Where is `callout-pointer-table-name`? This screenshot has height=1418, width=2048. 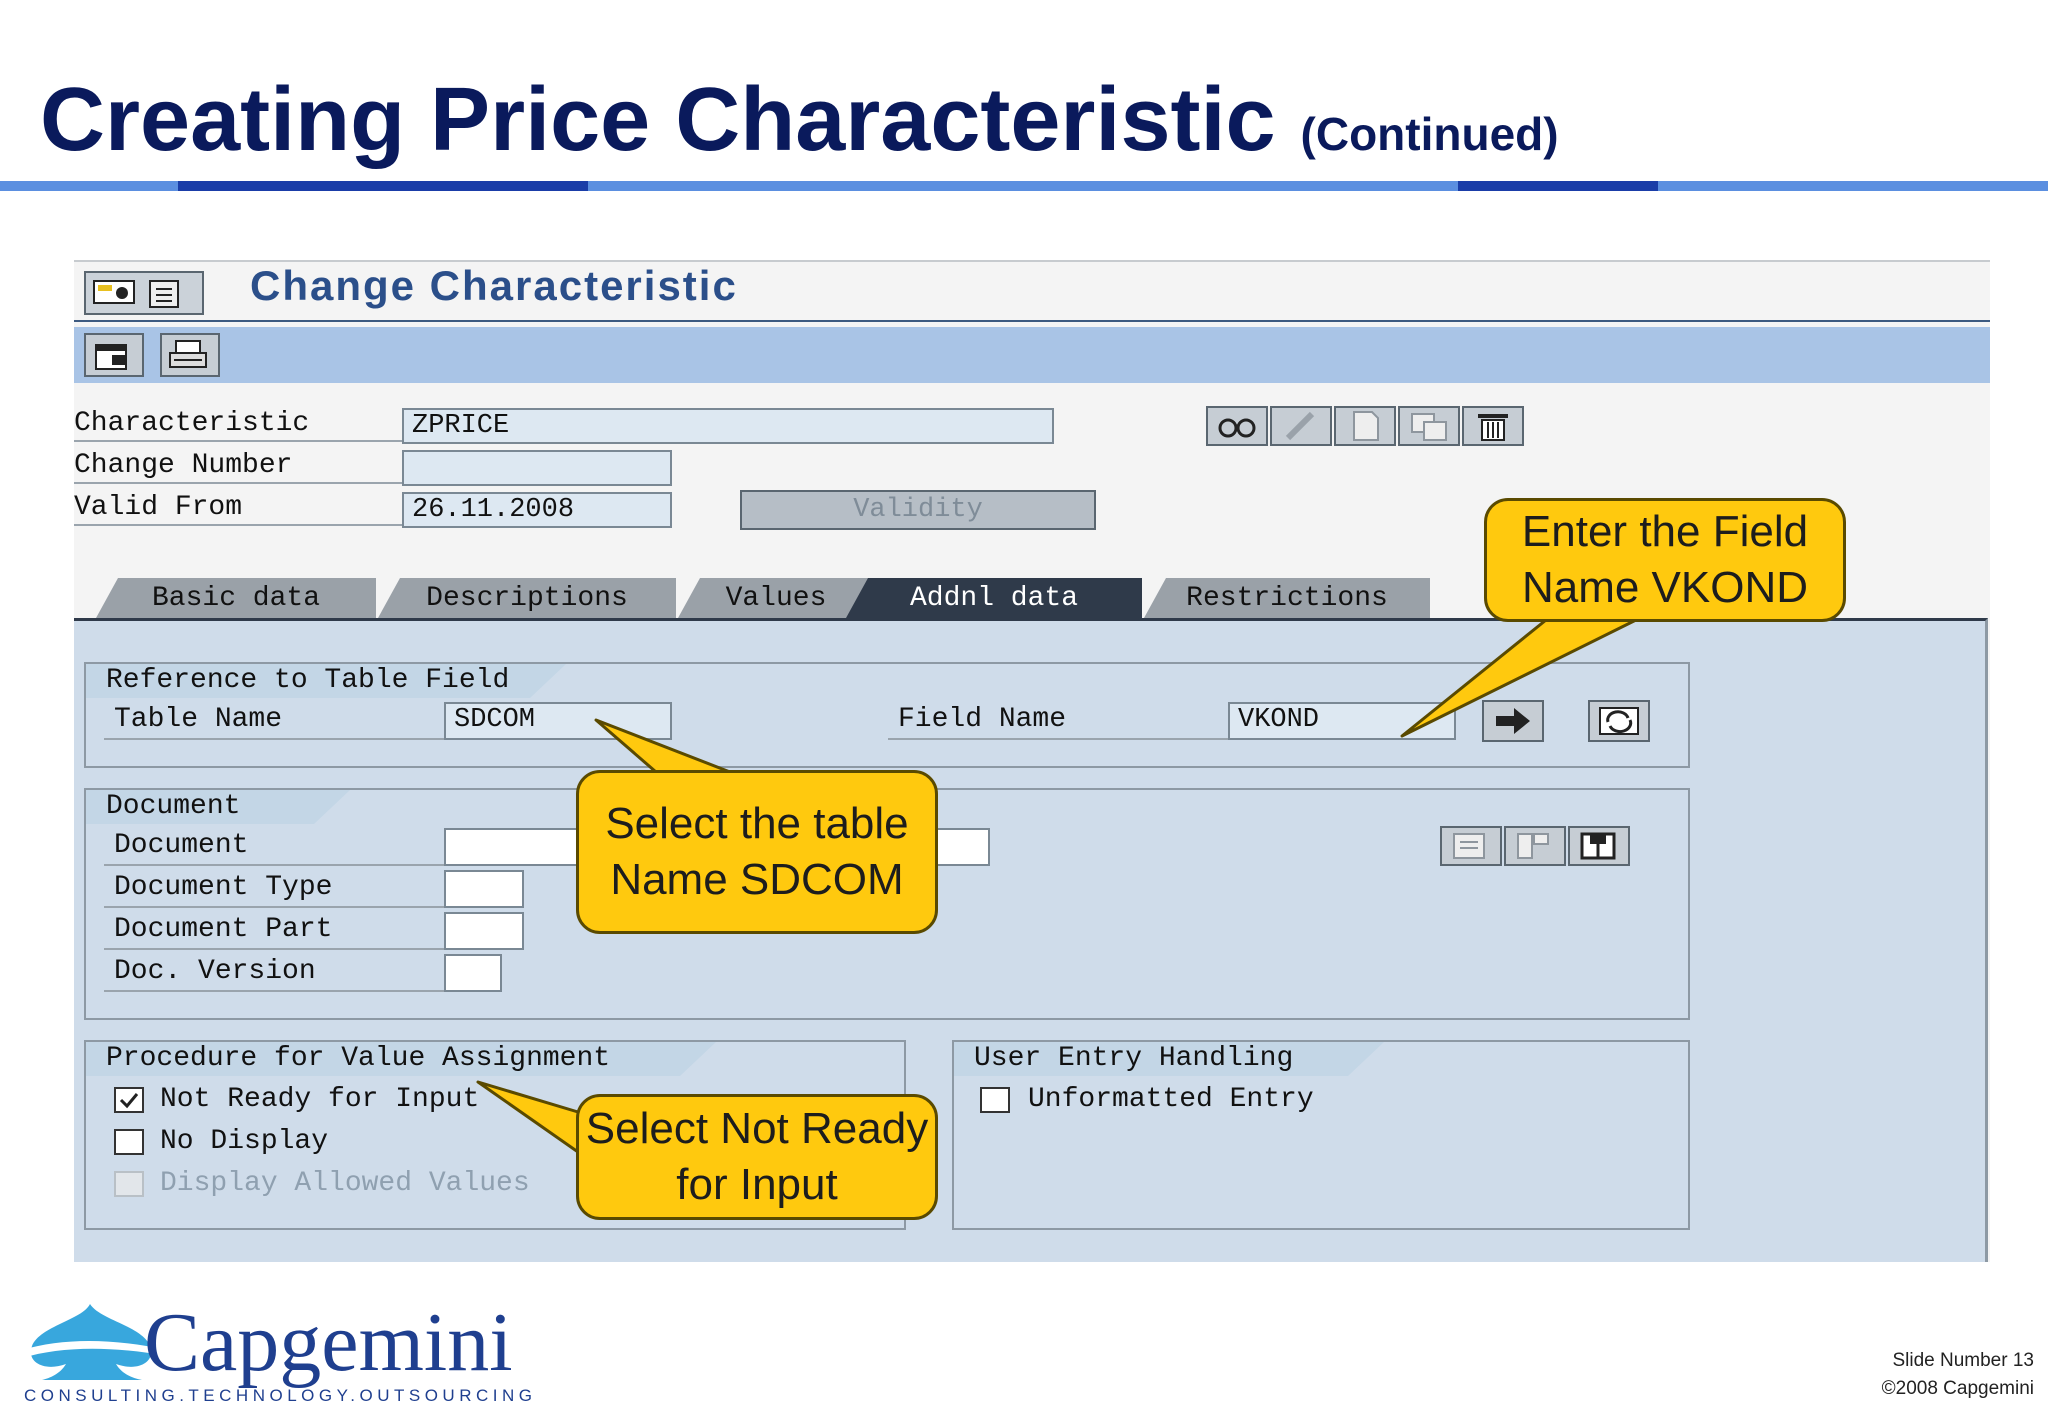
callout-pointer-table-name is located at coordinates (663, 746).